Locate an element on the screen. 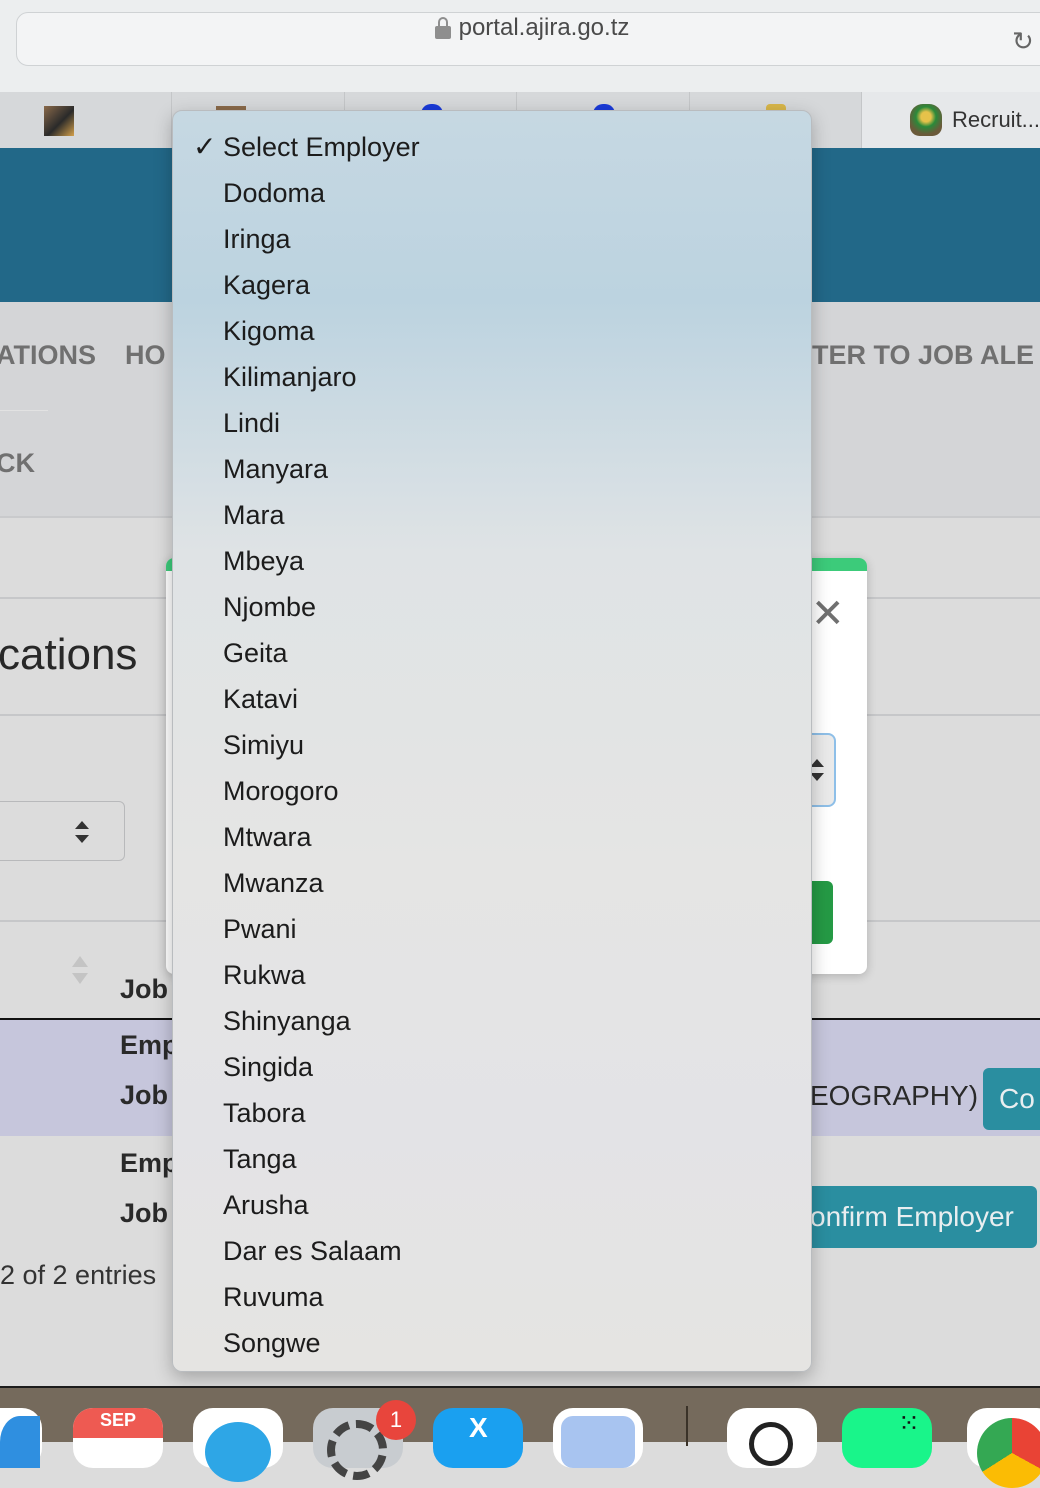  dropdown-option-label: Geita is located at coordinates (255, 653).